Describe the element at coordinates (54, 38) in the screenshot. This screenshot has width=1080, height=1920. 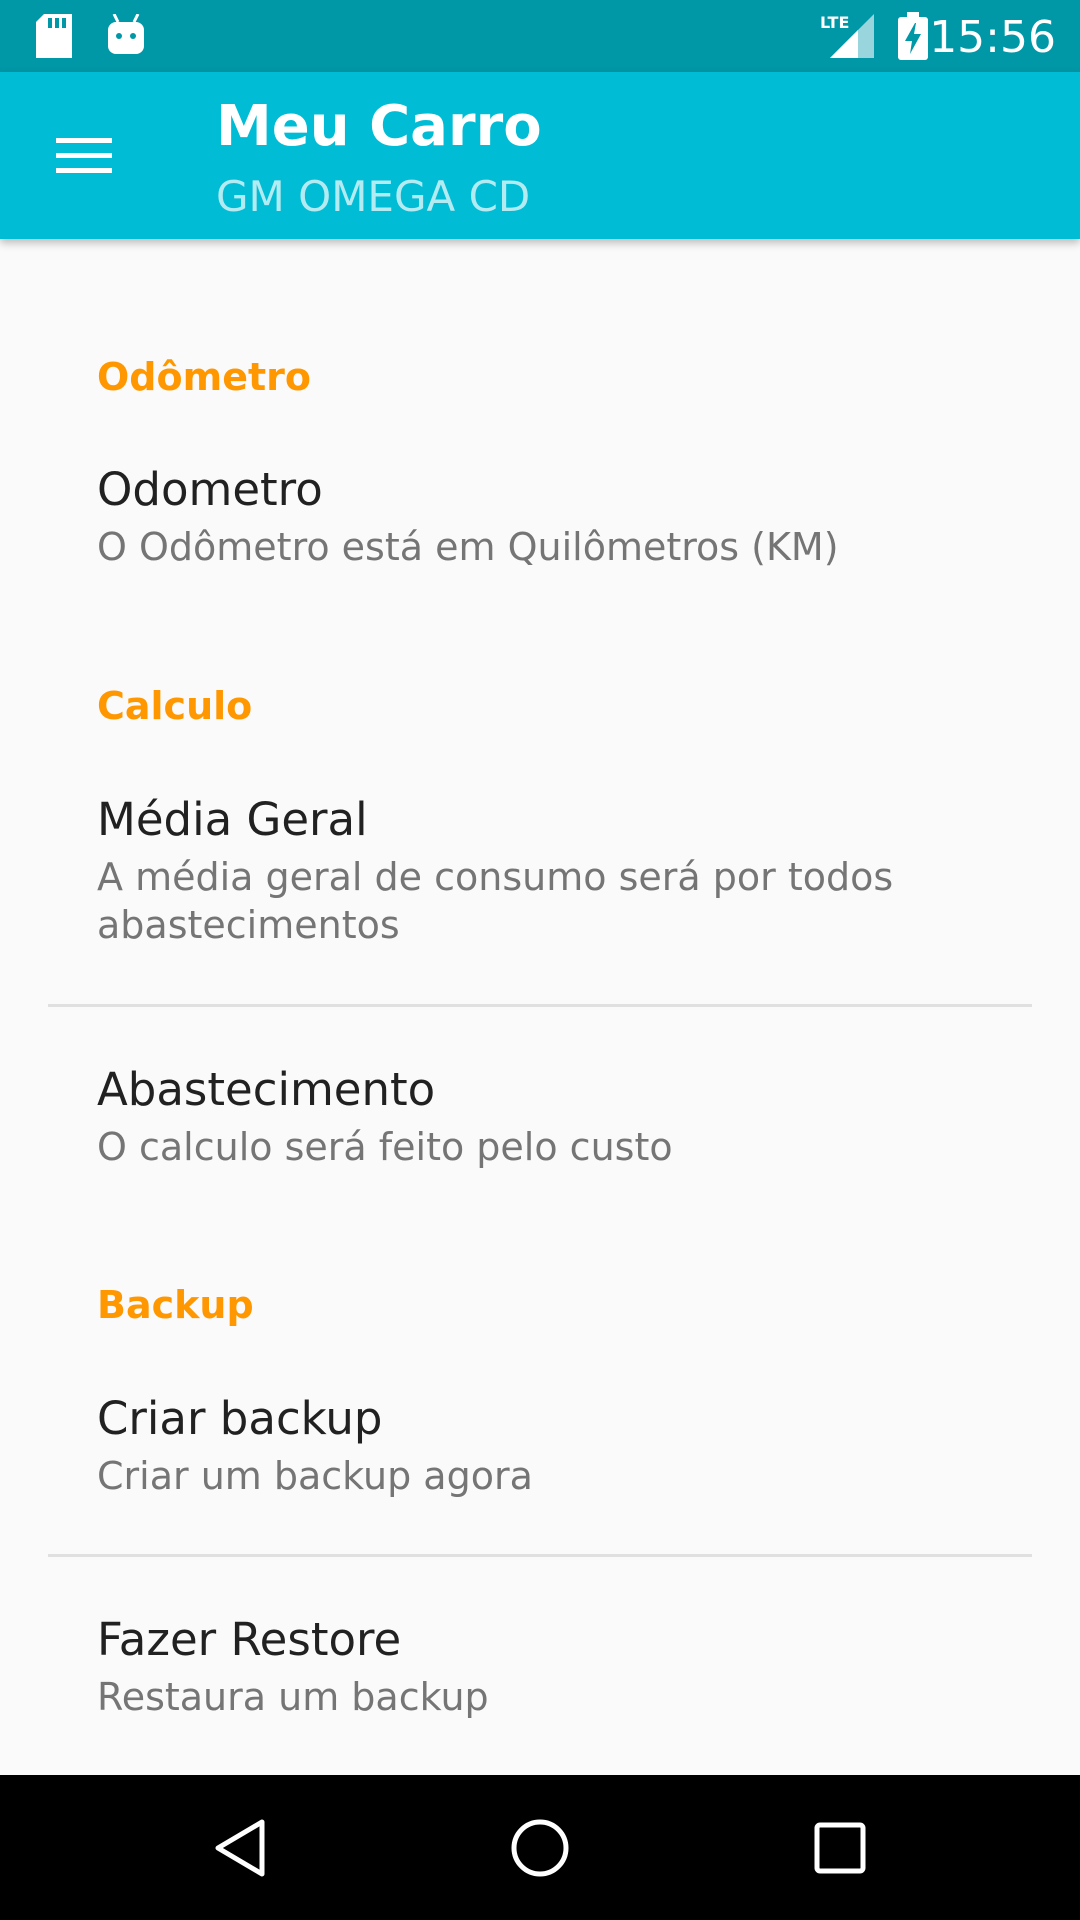
I see `sd-card-icon` at that location.